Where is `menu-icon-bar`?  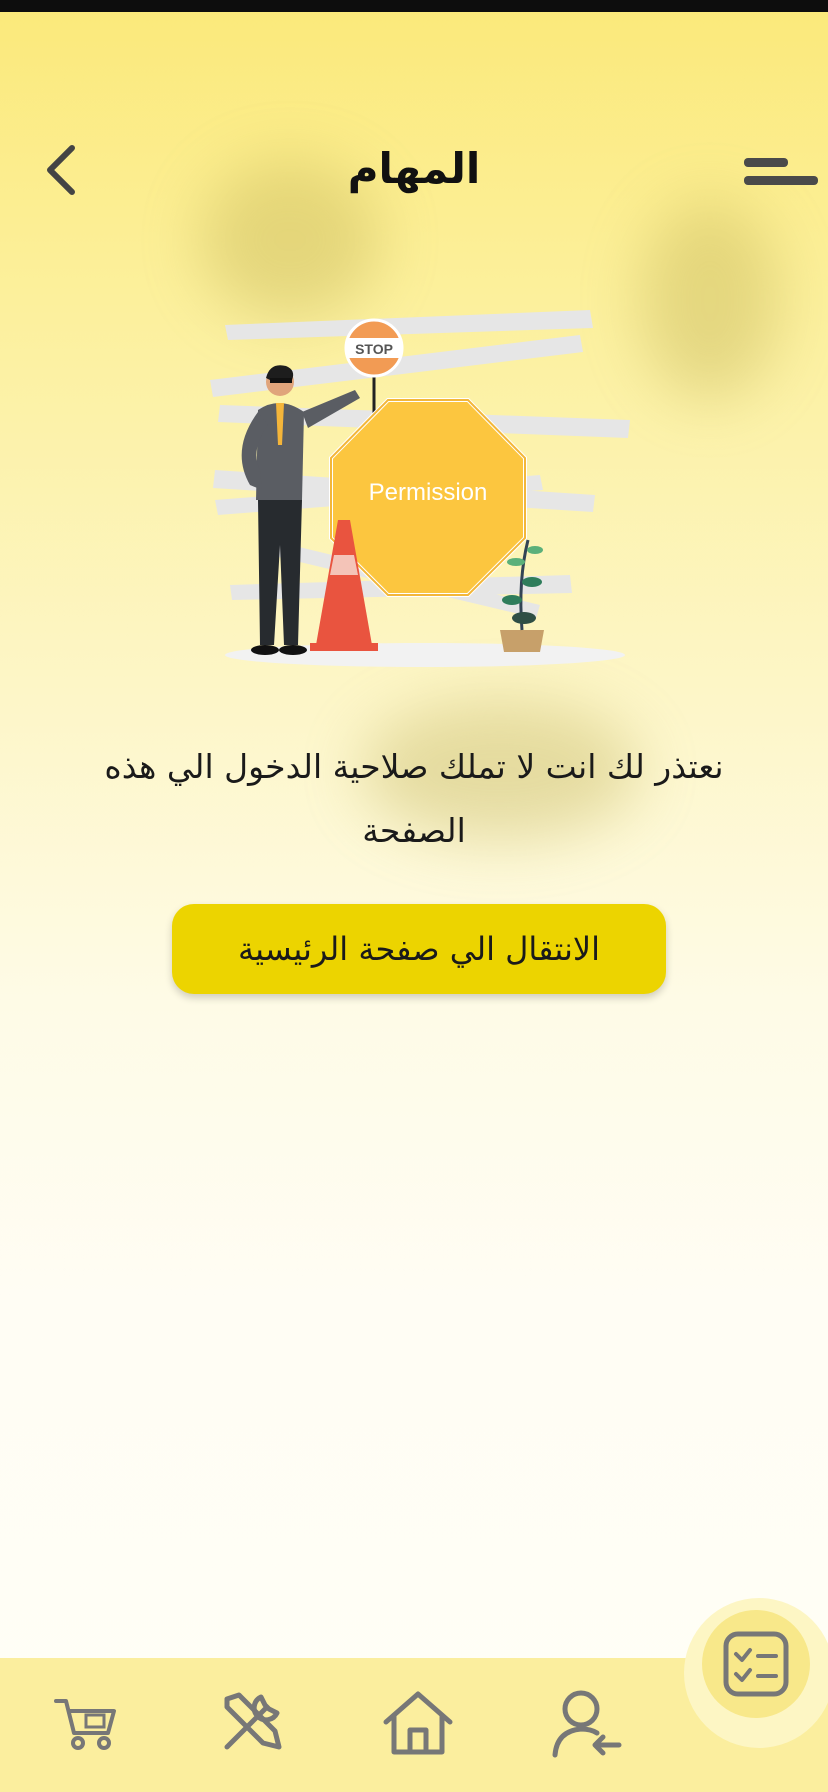
menu-icon-bar is located at coordinates (781, 180).